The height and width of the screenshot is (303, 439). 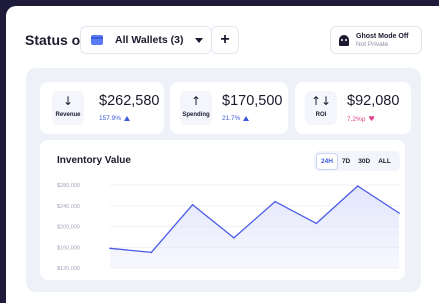 I want to click on range-tab-24h: 24H, so click(x=327, y=161).